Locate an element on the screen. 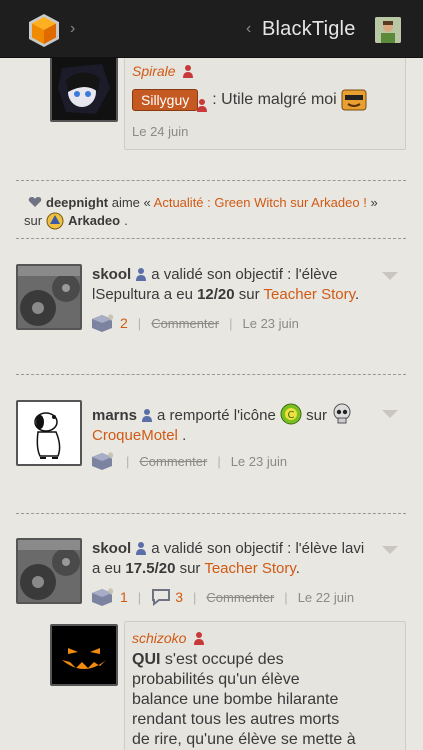 This screenshot has height=750, width=423. activity-line1: a validé son objectif : l'élève is located at coordinates (244, 274).